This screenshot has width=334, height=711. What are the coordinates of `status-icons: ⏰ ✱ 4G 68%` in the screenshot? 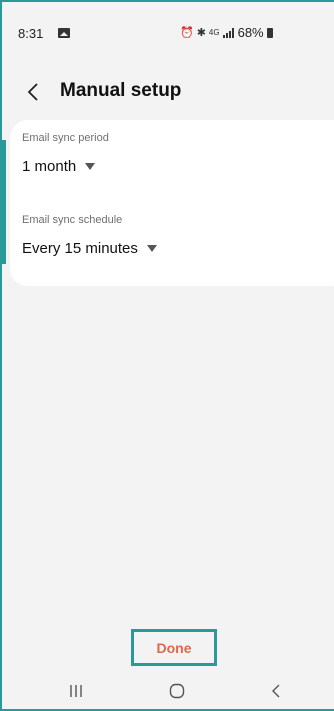 It's located at (226, 32).